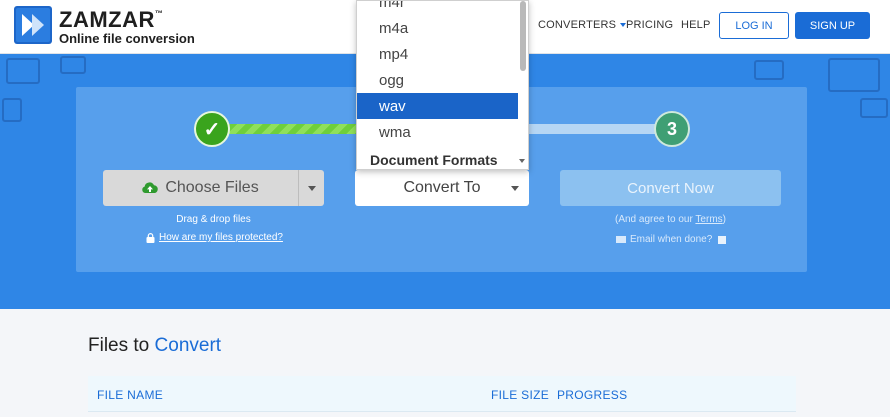  I want to click on decorative-tablet-icon, so click(73, 65).